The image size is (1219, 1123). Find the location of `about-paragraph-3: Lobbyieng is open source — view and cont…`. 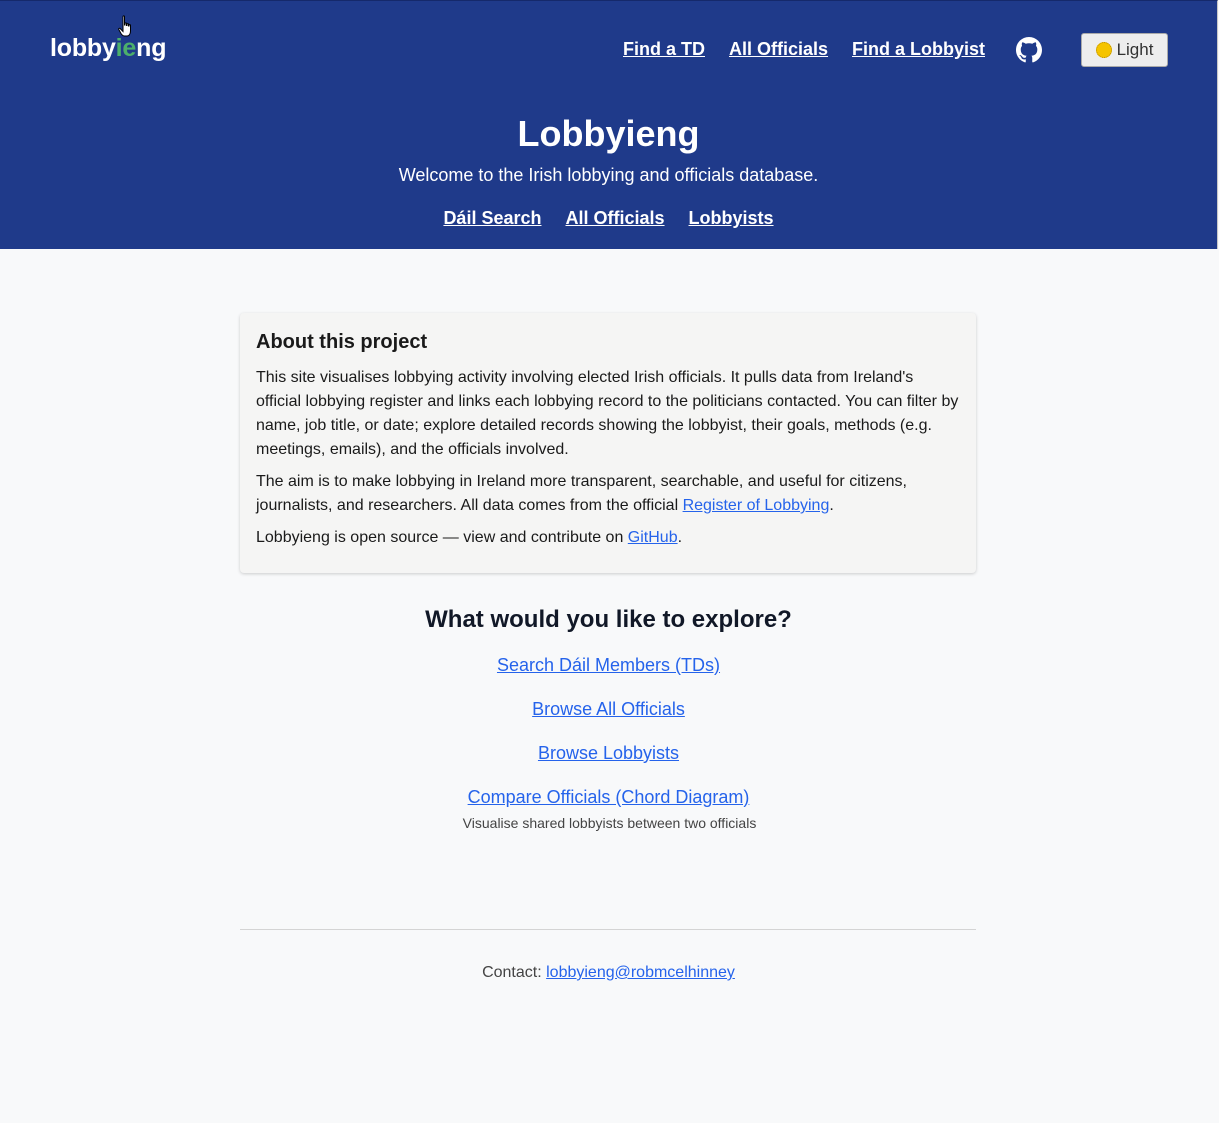

about-paragraph-3: Lobbyieng is open source — view and cont… is located at coordinates (608, 538).